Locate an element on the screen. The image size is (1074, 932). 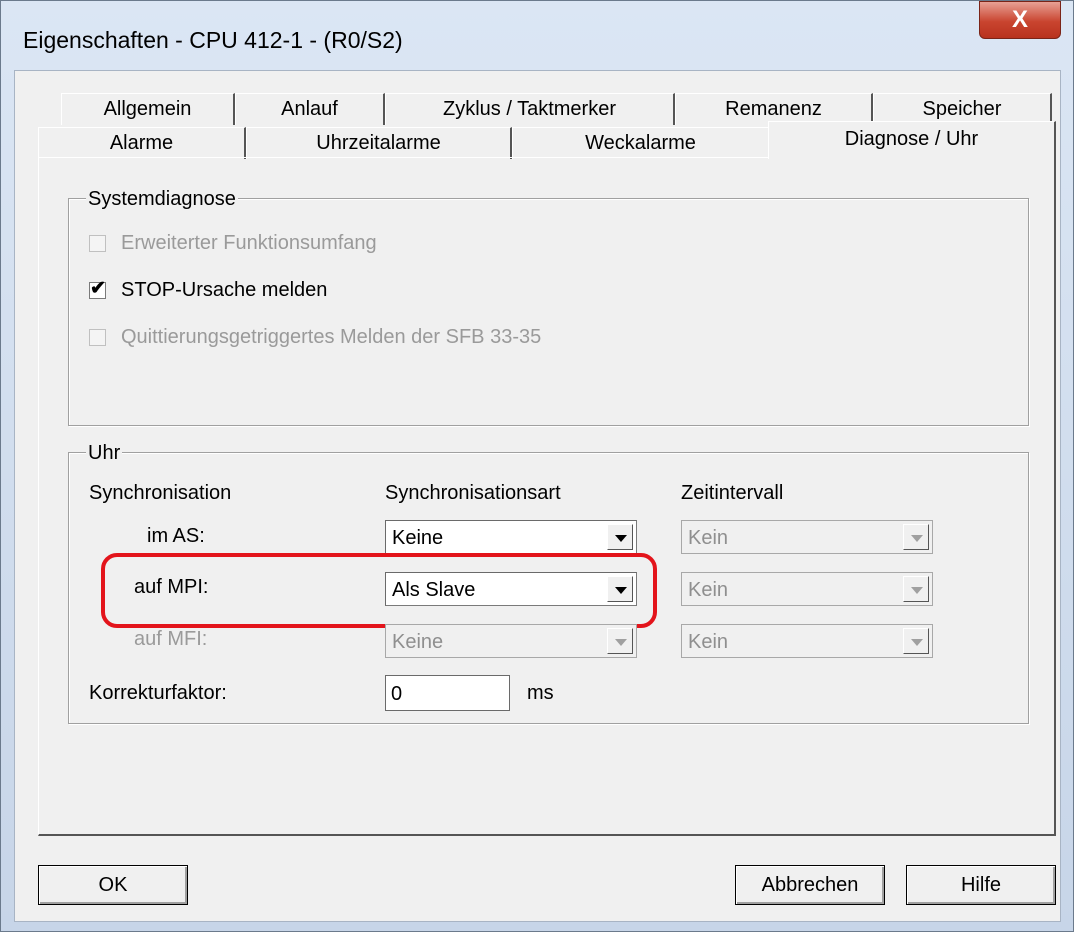
tab-weckalarme: Weckalarme is located at coordinates (641, 143).